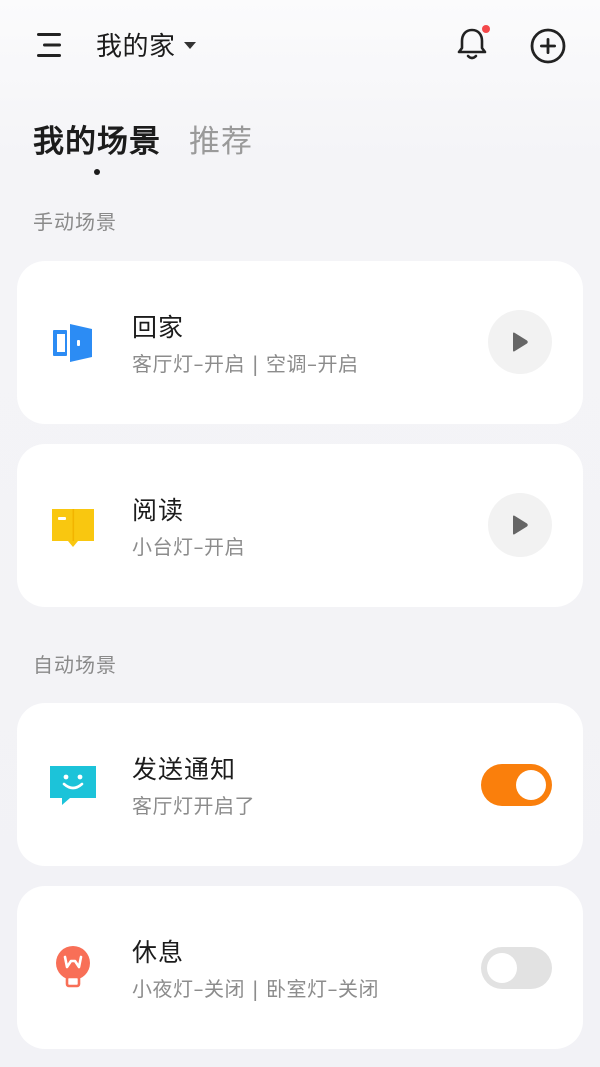 This screenshot has height=1067, width=600. What do you see at coordinates (73, 785) in the screenshot?
I see `smiley-message-icon` at bounding box center [73, 785].